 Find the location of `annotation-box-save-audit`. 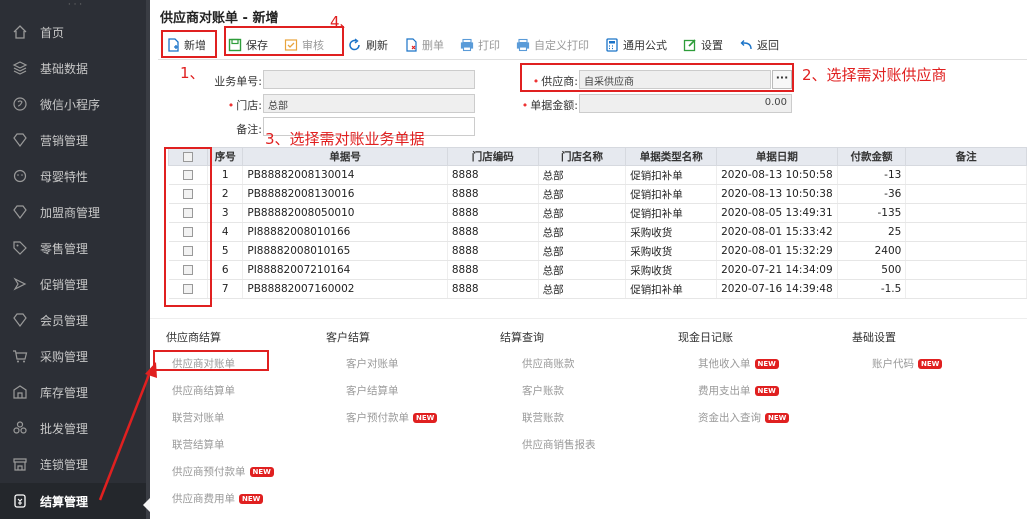

annotation-box-save-audit is located at coordinates (284, 41).